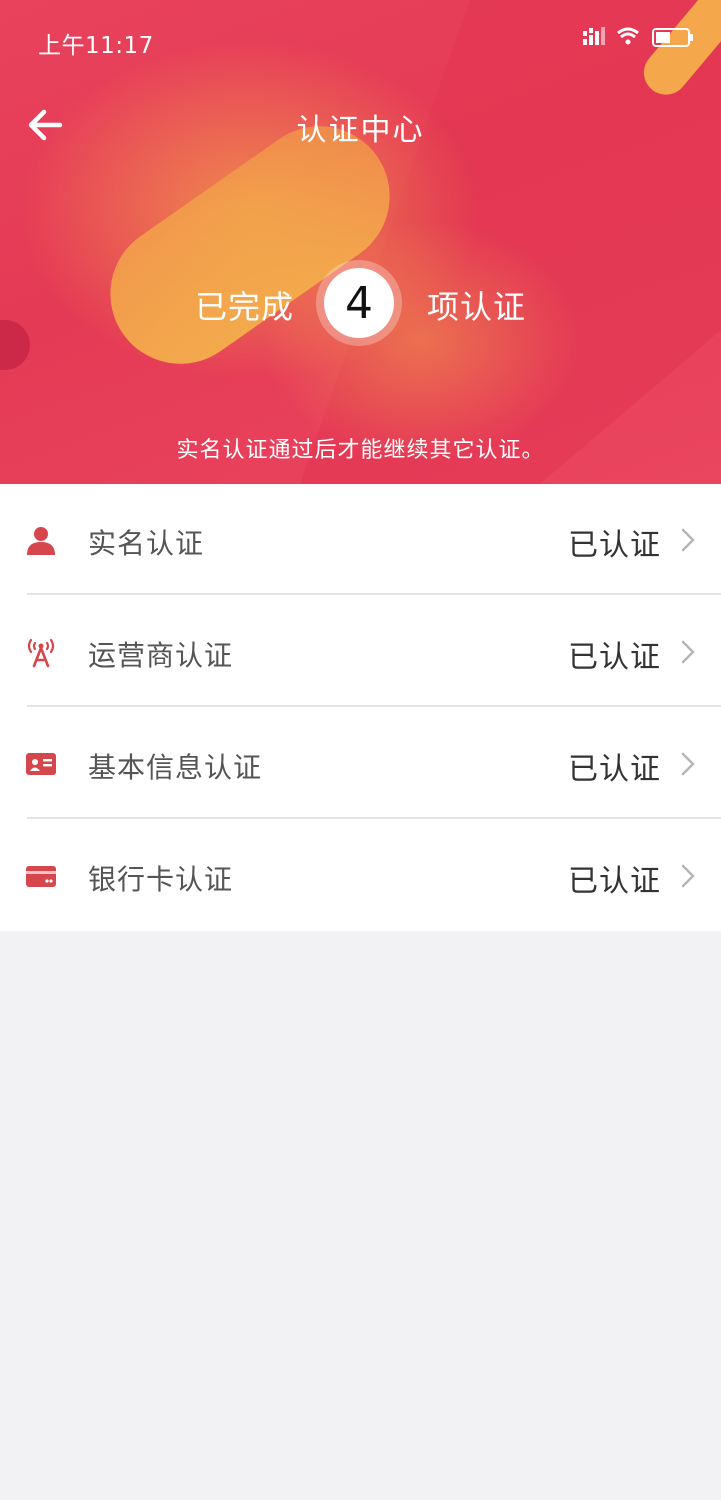  I want to click on status-time: 上午11:17, so click(96, 46).